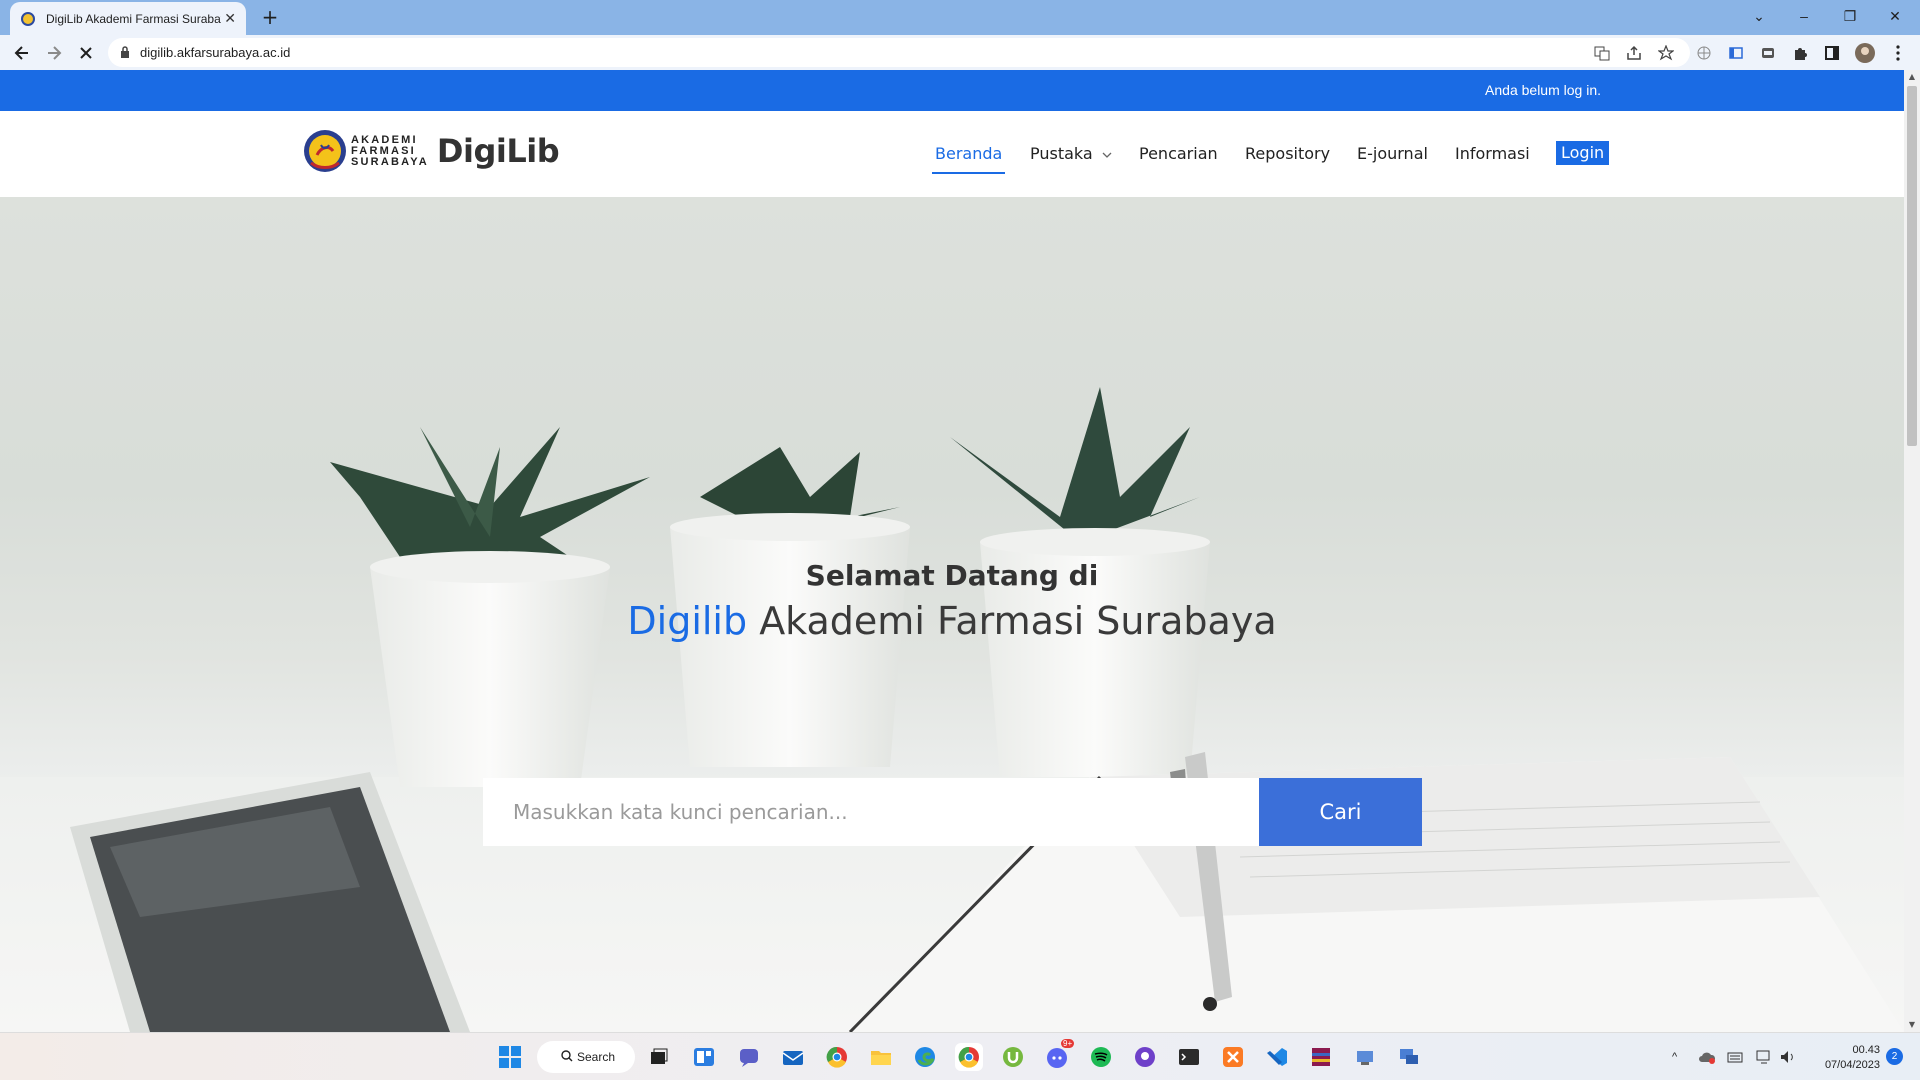 This screenshot has height=1080, width=1920. What do you see at coordinates (704, 1057) in the screenshot?
I see `widgets-icon` at bounding box center [704, 1057].